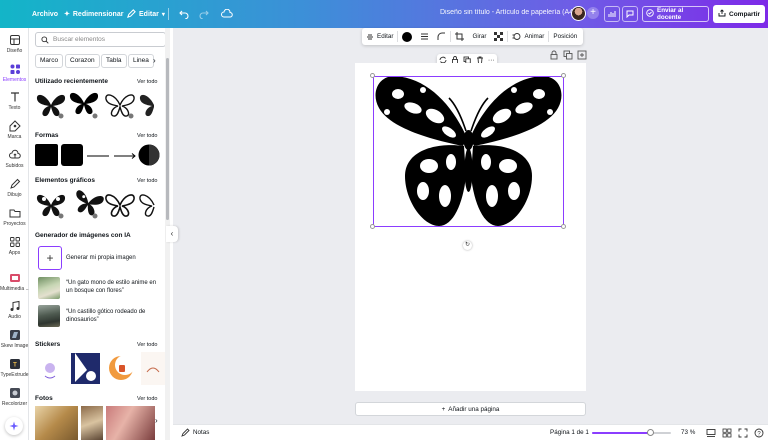 This screenshot has width=768, height=440. I want to click on resize-handle-bottom-right, so click(563, 226).